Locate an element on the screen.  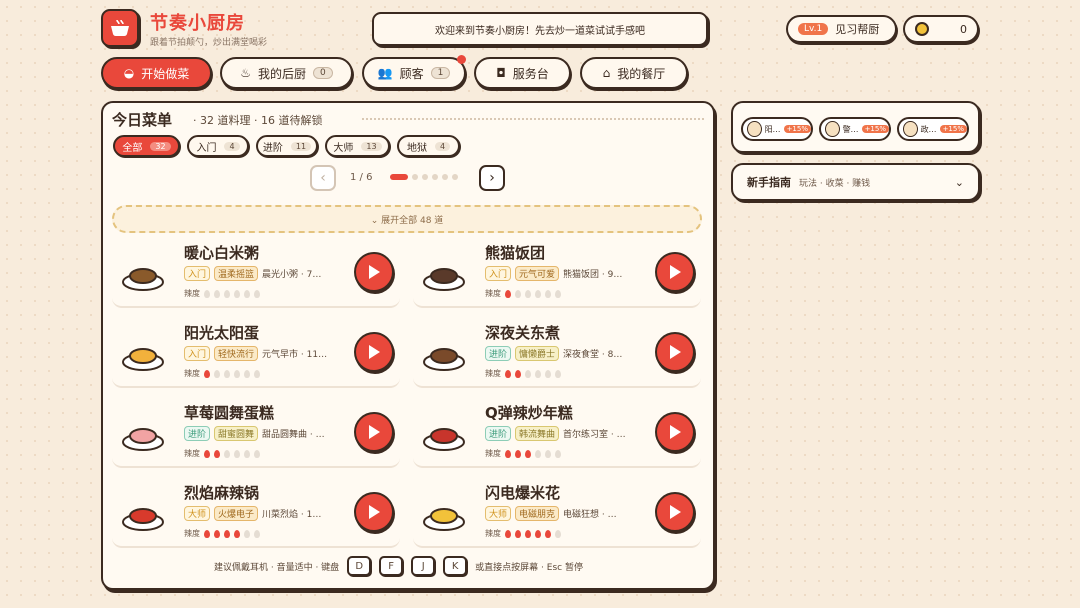
dish-name: 烈焰麻辣锅 is located at coordinates (222, 493).